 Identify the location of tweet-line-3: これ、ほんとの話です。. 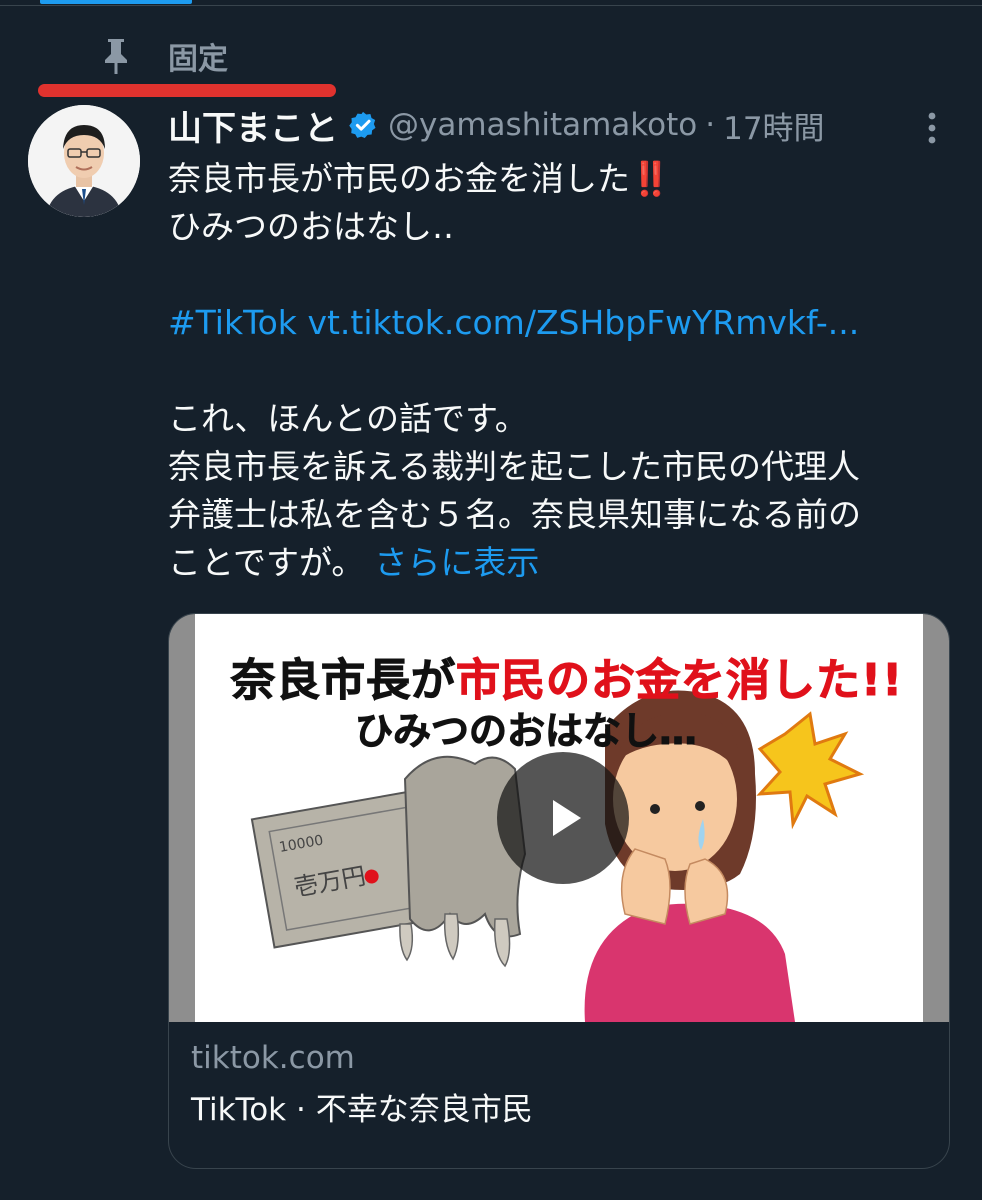
(348, 418).